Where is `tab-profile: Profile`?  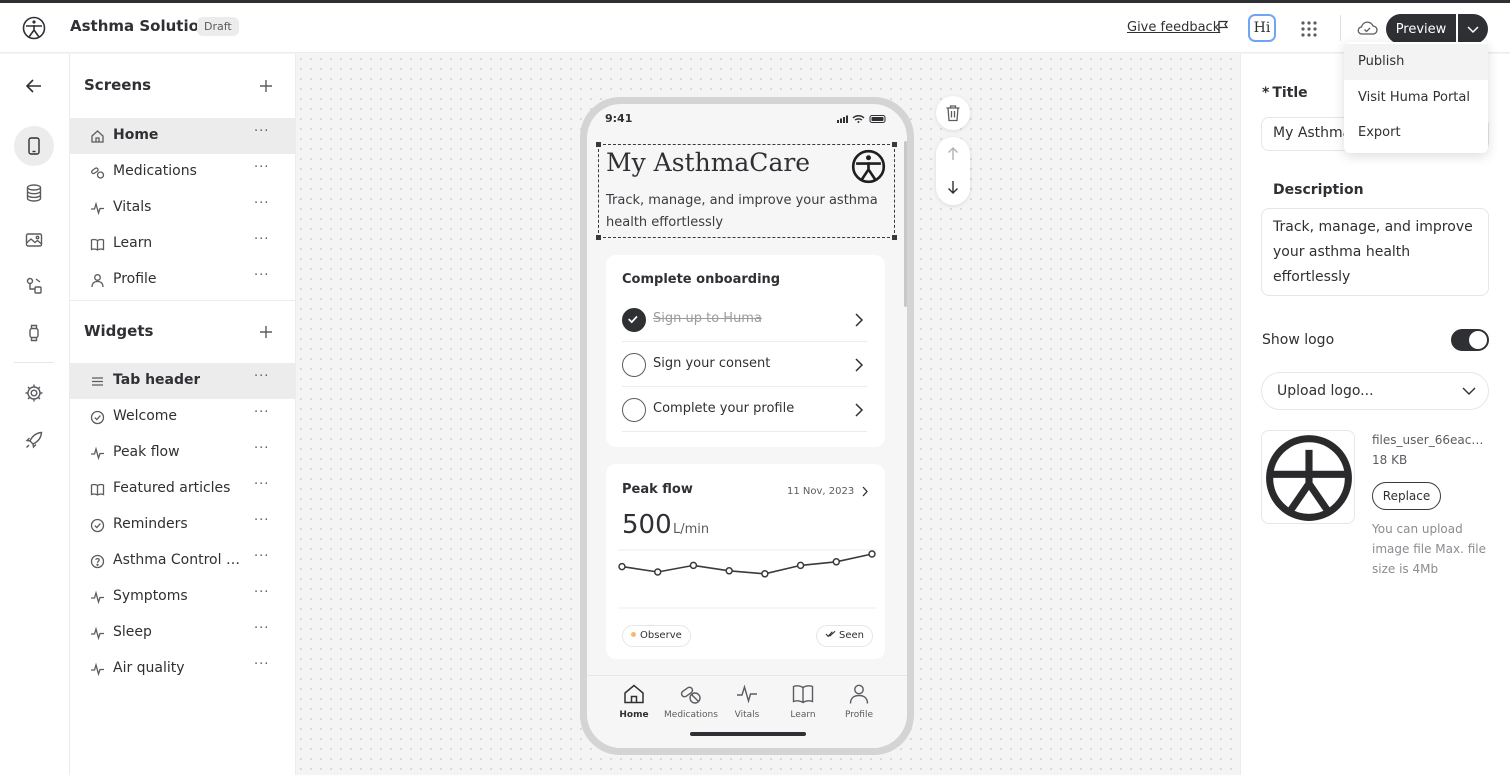 tab-profile: Profile is located at coordinates (859, 701).